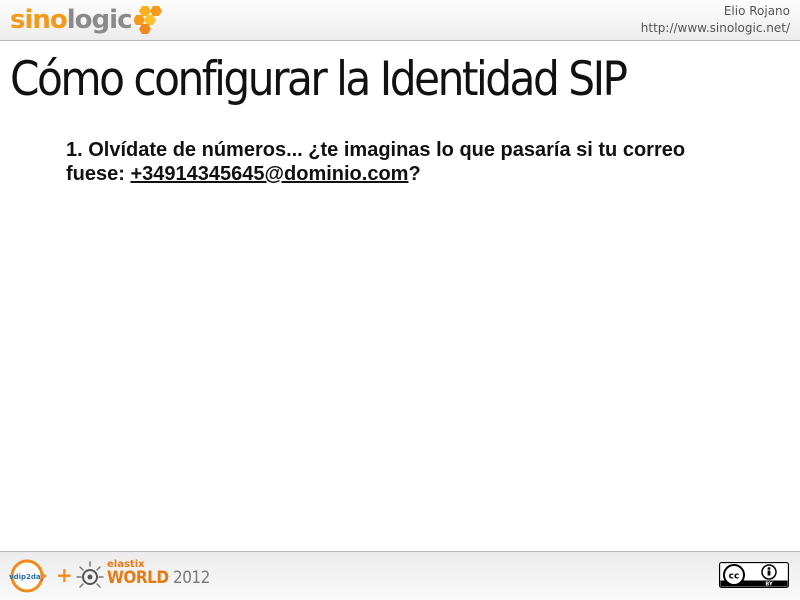  I want to click on logo-logic: logic, so click(99, 20).